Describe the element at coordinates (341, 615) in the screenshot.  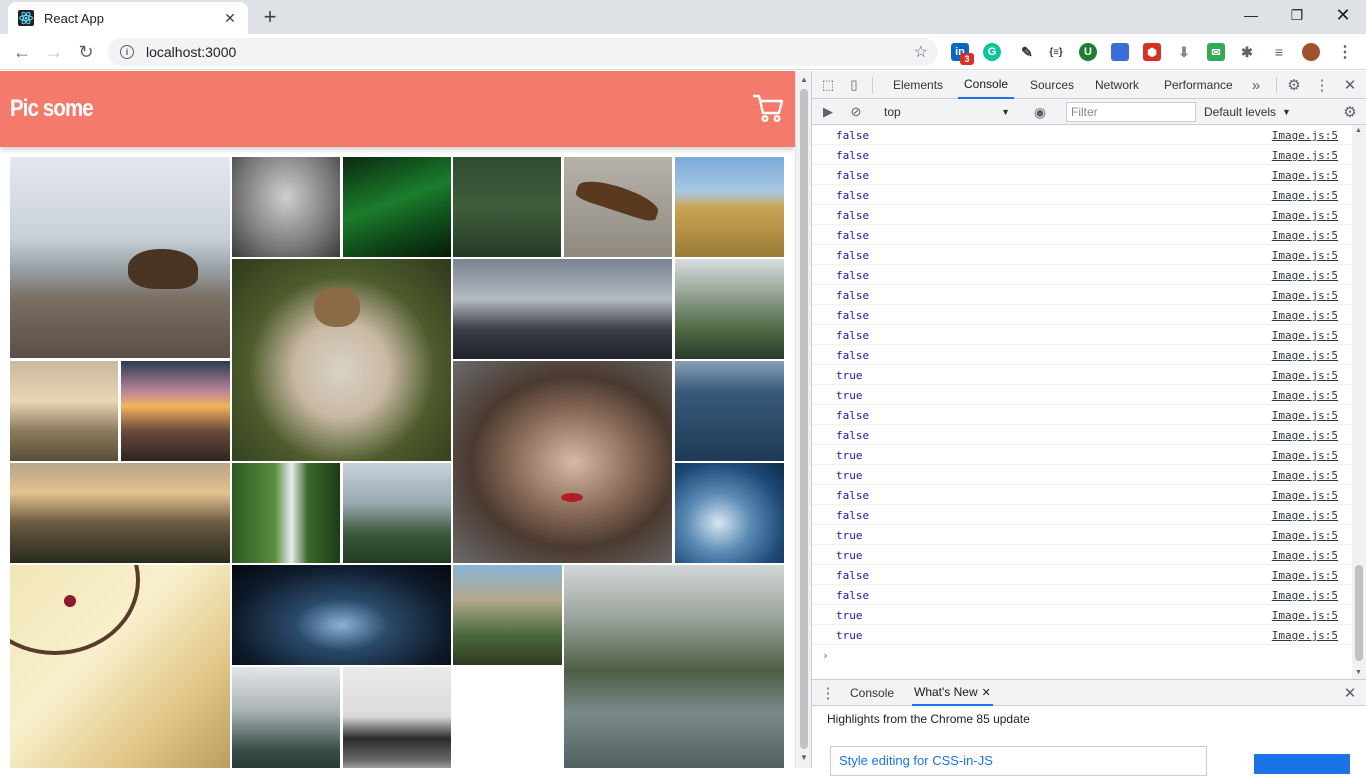
I see `gallery-image-star-trails` at that location.